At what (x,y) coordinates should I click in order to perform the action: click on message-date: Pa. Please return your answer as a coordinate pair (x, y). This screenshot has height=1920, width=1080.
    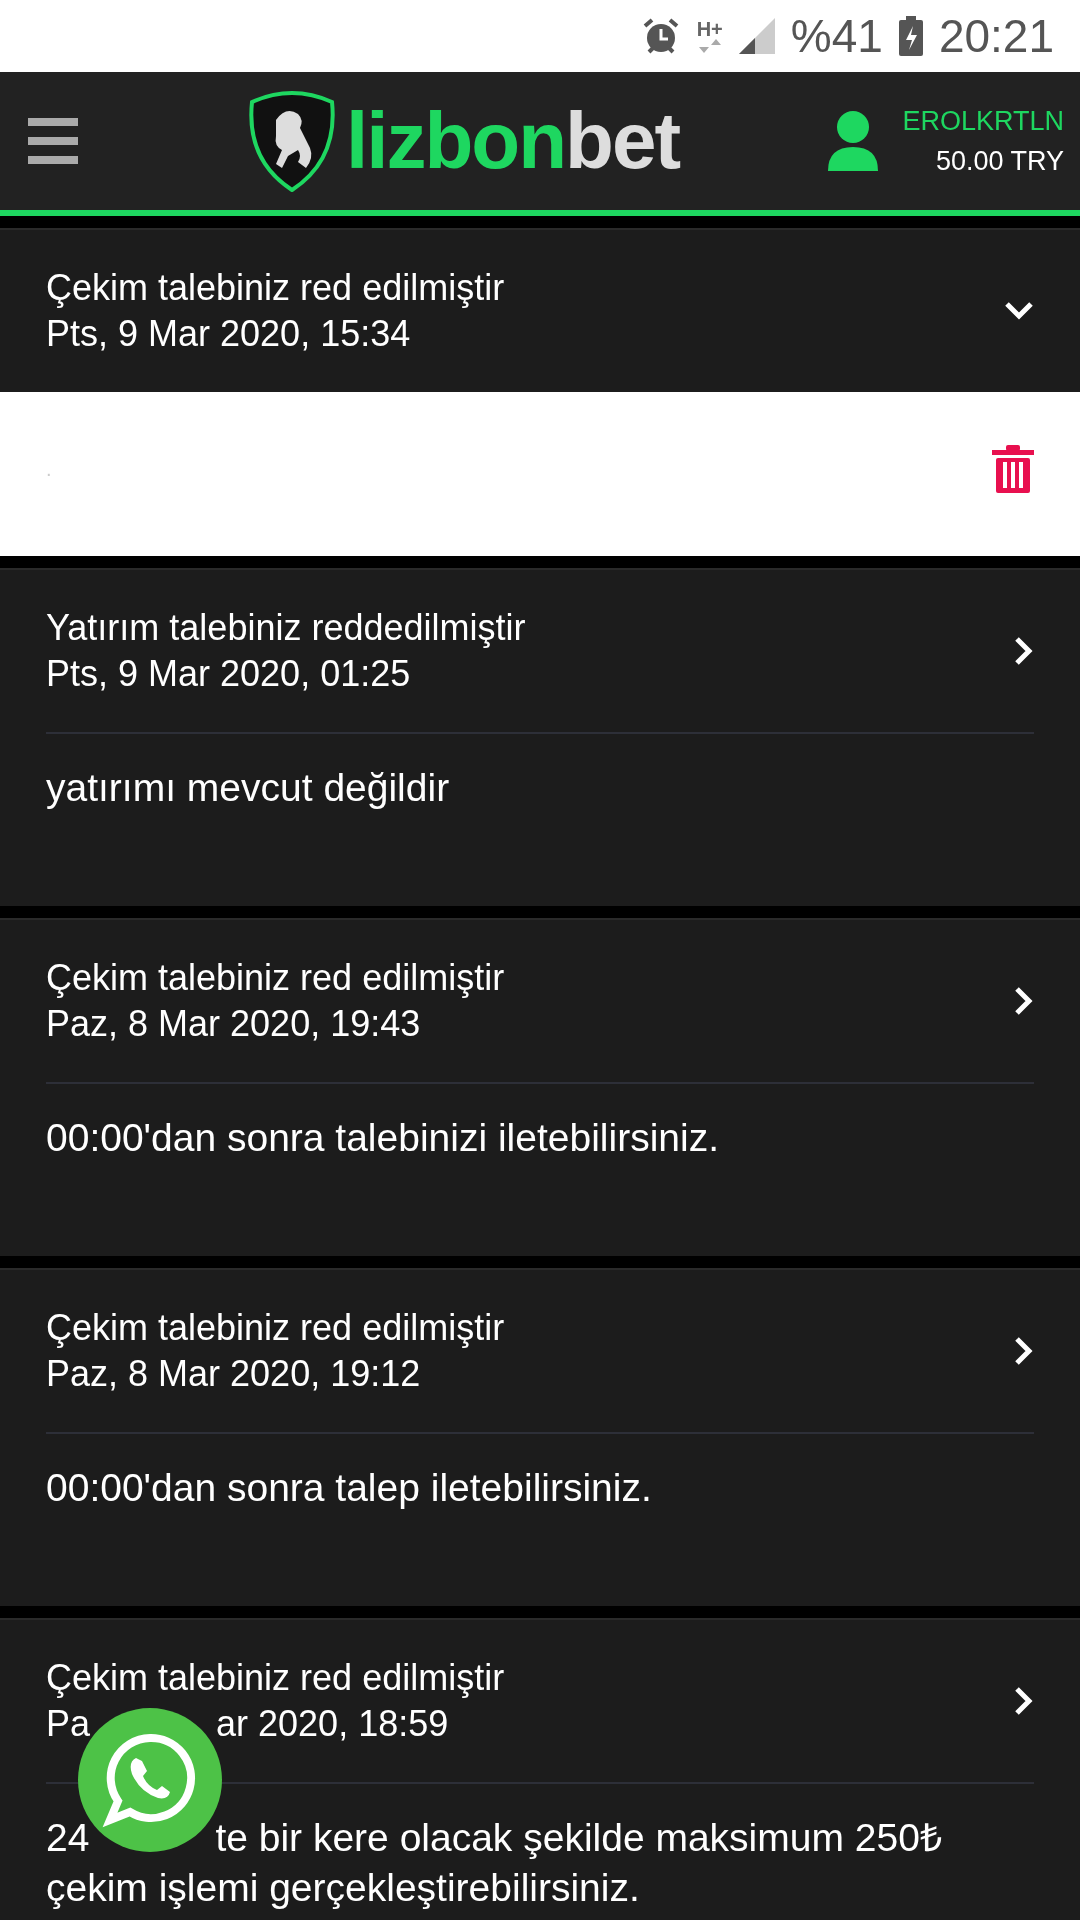
    Looking at the image, I should click on (68, 1723).